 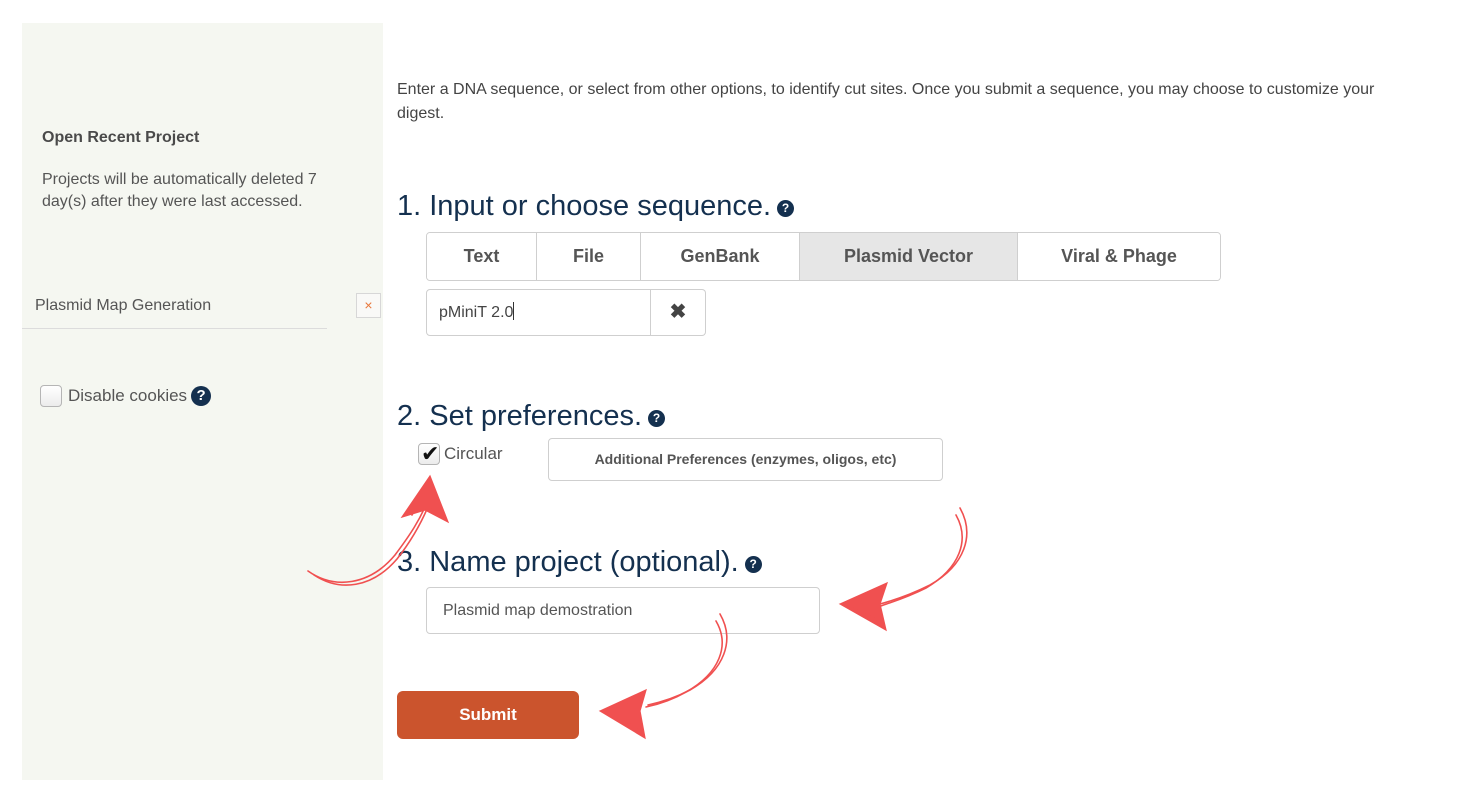 What do you see at coordinates (584, 206) in the screenshot?
I see `step1-heading-text: 1. Input or choose sequence.` at bounding box center [584, 206].